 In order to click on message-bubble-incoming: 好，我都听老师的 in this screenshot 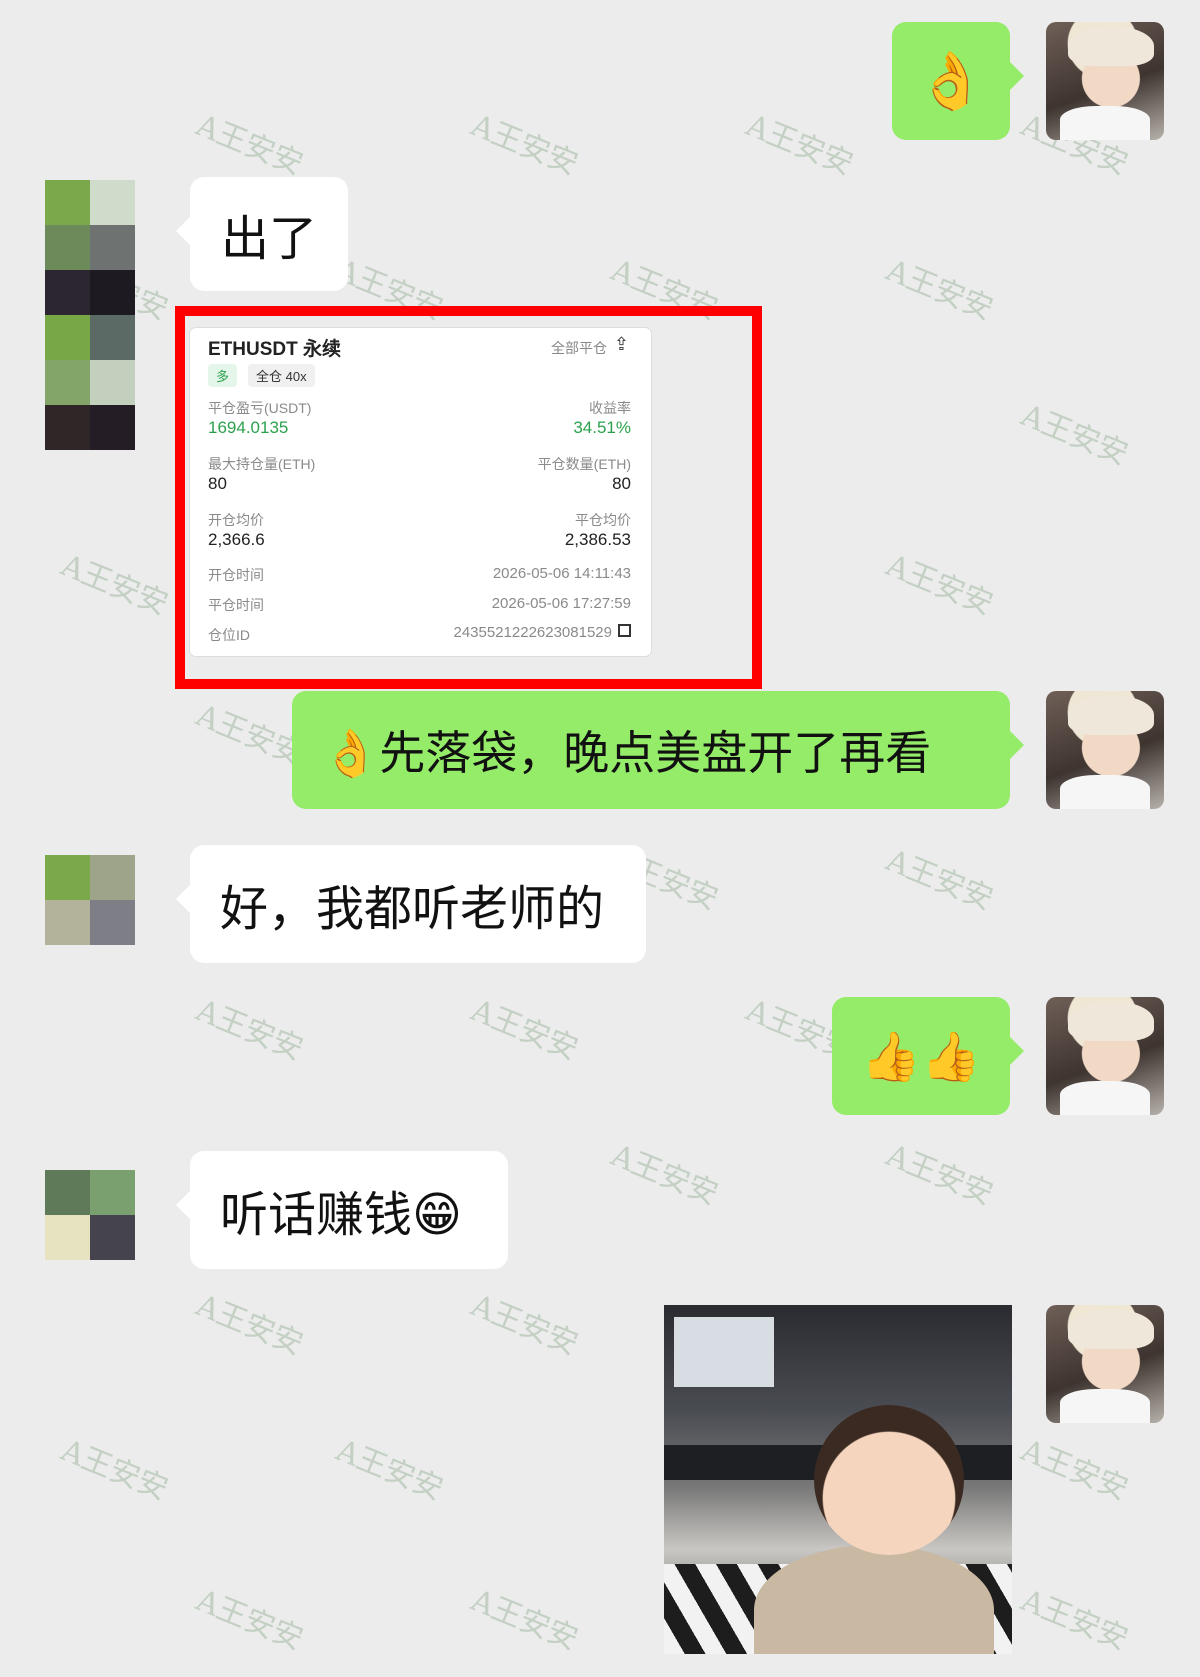, I will do `click(411, 904)`.